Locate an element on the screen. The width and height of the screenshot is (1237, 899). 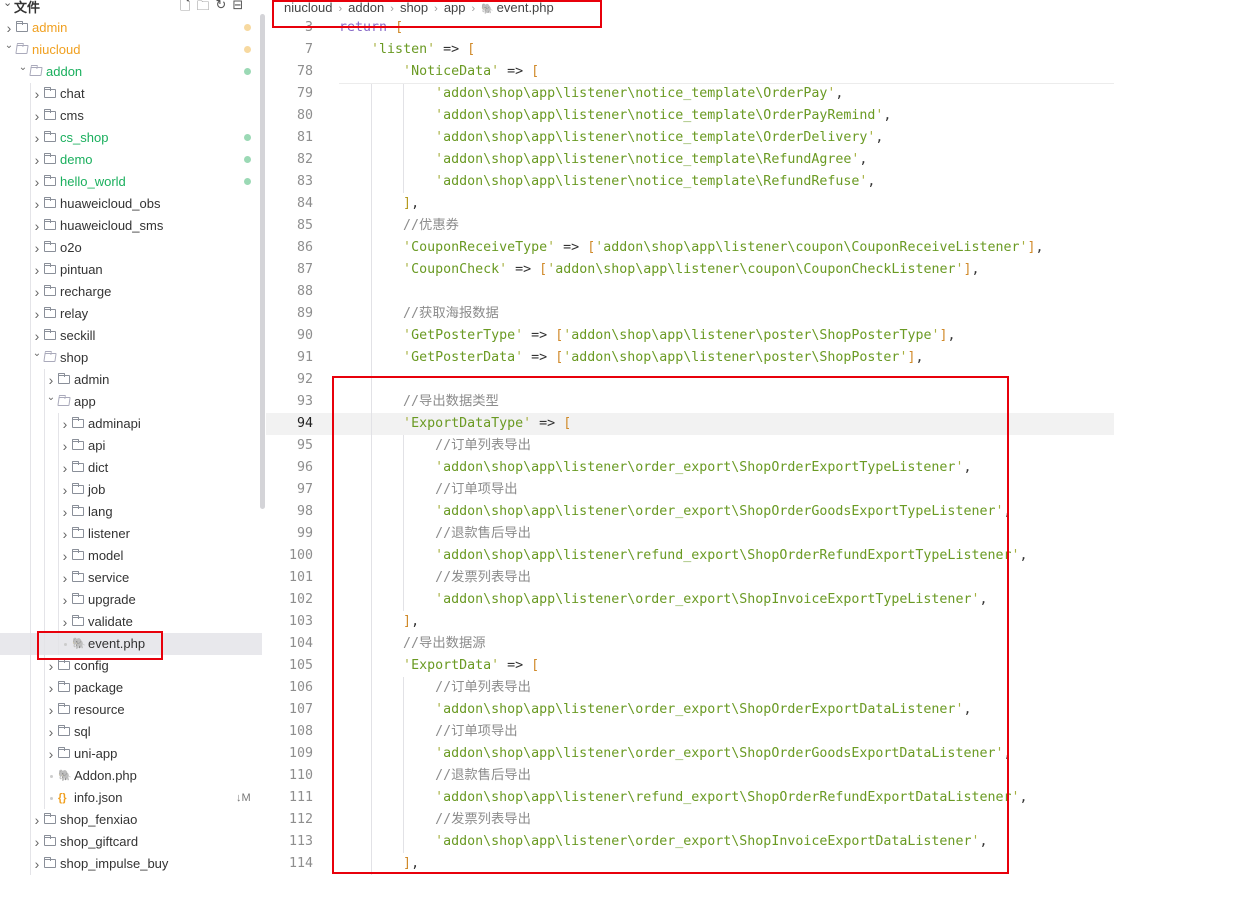
tree-item-pintuan: › pintuan is located at coordinates (131, 270).